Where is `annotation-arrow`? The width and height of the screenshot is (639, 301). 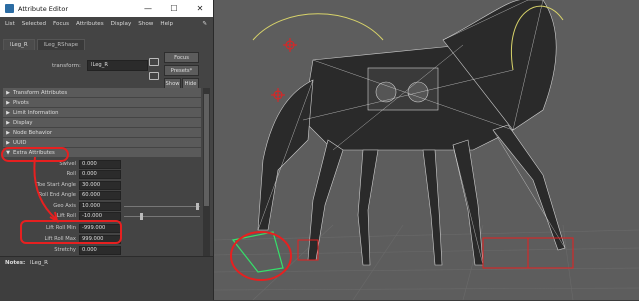 annotation-arrow is located at coordinates (46, 189).